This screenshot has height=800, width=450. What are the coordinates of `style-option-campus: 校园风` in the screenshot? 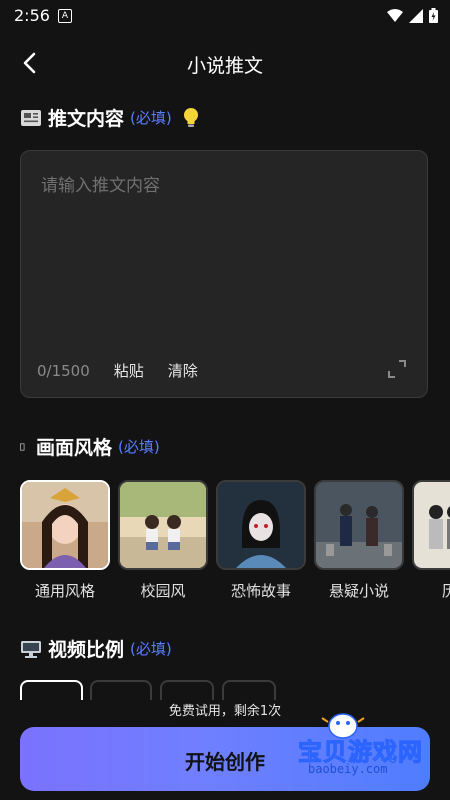 It's located at (163, 540).